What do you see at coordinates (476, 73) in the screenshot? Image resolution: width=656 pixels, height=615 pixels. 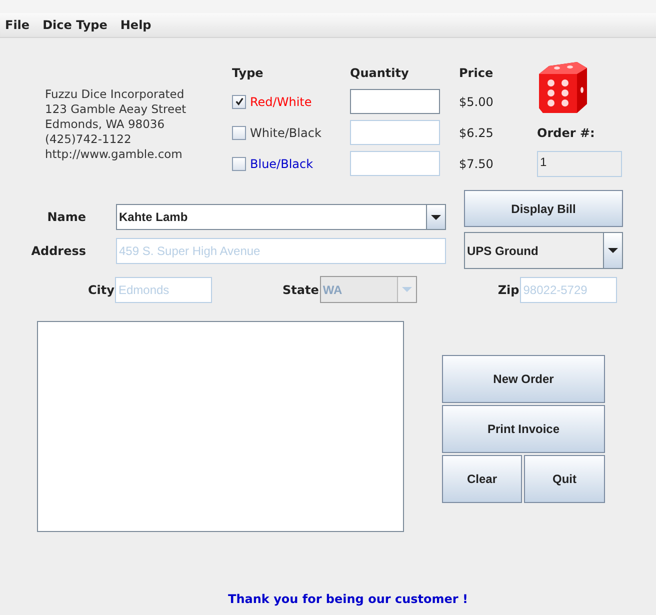 I see `column-header: Price` at bounding box center [476, 73].